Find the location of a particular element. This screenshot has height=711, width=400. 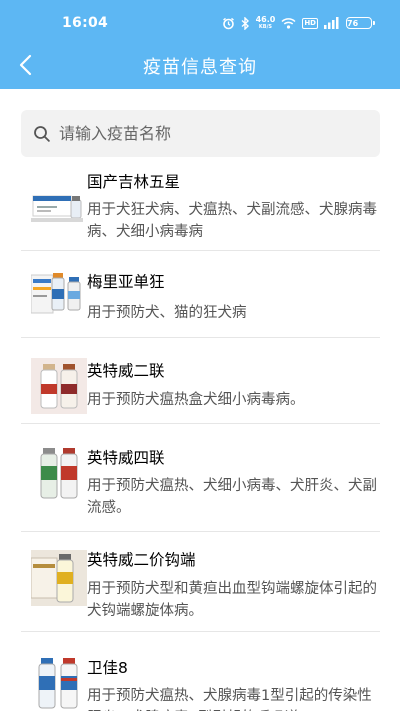

status-bar: 16:04 46.0 KB/S HD 76 is located at coordinates (200, 22).